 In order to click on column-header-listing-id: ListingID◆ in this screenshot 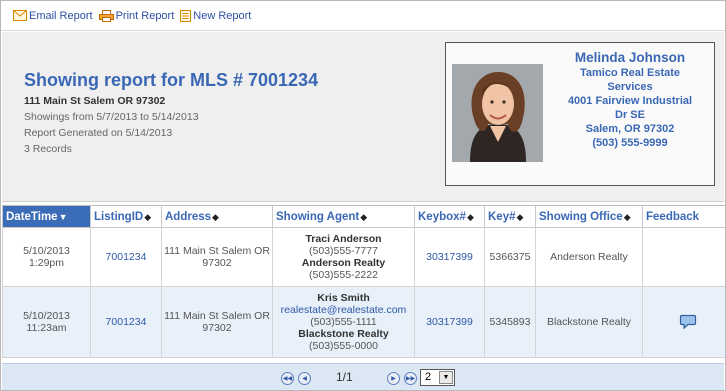, I will do `click(126, 216)`.